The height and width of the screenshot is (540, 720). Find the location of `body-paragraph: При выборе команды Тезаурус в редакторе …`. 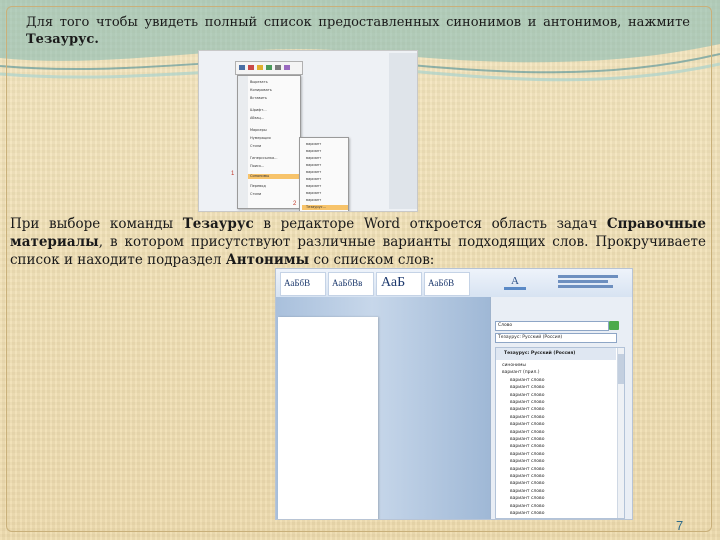

body-paragraph: При выборе команды Тезаурус в редакторе … is located at coordinates (358, 242).